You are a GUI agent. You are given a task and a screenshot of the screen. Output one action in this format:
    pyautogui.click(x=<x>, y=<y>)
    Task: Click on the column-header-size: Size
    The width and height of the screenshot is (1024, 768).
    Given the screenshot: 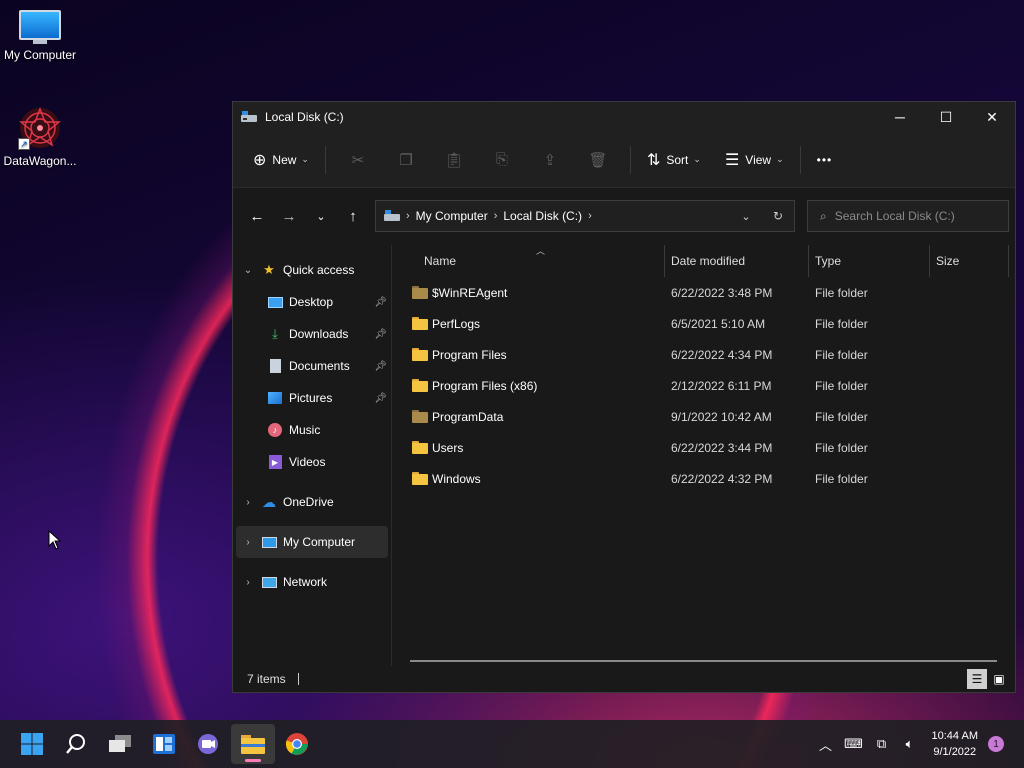 What is the action you would take?
    pyautogui.click(x=969, y=261)
    